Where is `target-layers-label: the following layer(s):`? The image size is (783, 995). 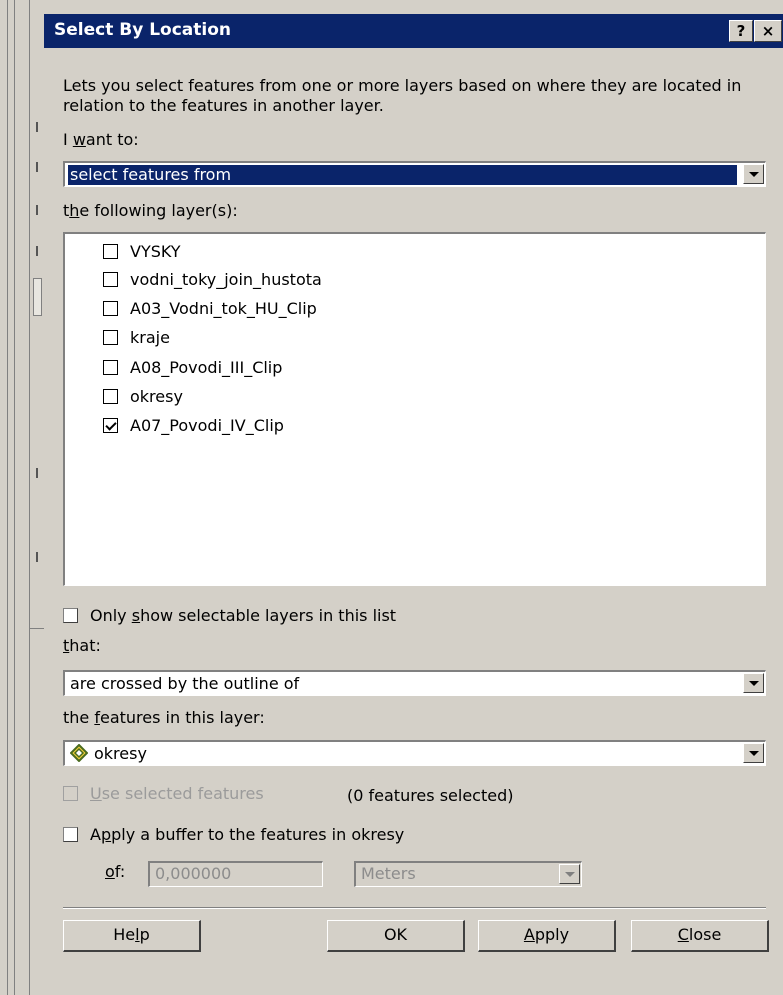 target-layers-label: the following layer(s): is located at coordinates (150, 210).